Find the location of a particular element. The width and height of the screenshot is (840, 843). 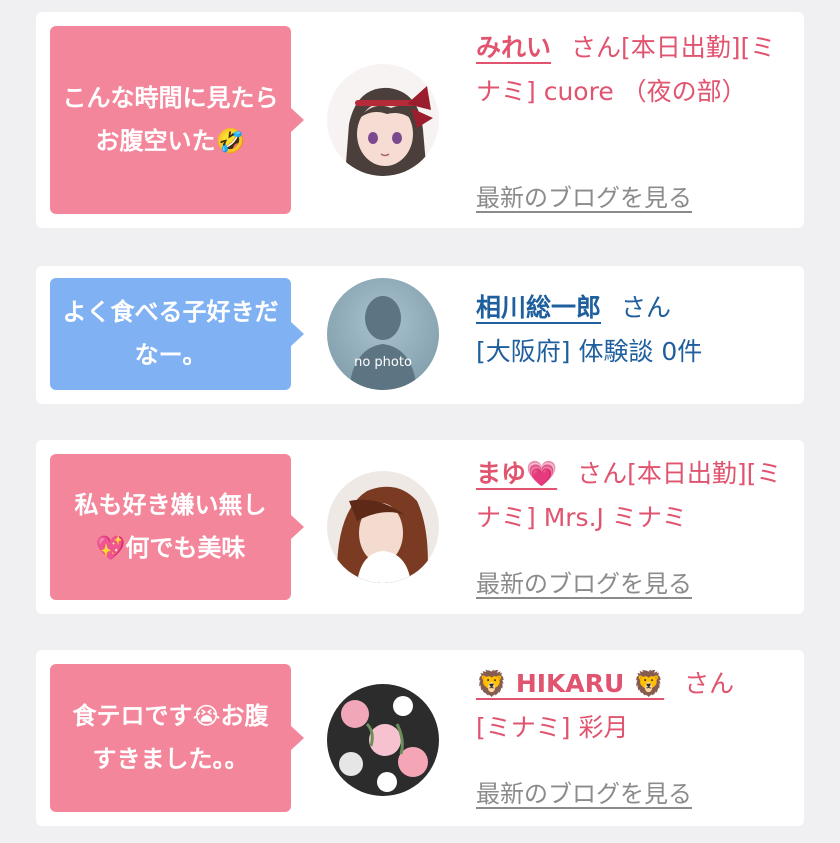

poster-name-link: 相川総一郎 is located at coordinates (538, 307).